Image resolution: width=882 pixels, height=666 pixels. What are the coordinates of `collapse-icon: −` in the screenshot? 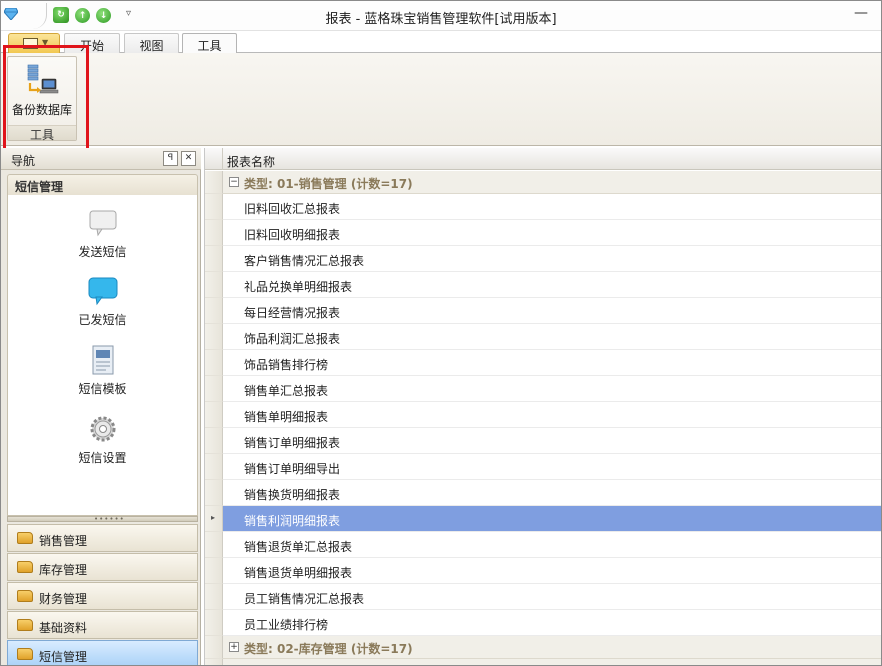 It's located at (234, 182).